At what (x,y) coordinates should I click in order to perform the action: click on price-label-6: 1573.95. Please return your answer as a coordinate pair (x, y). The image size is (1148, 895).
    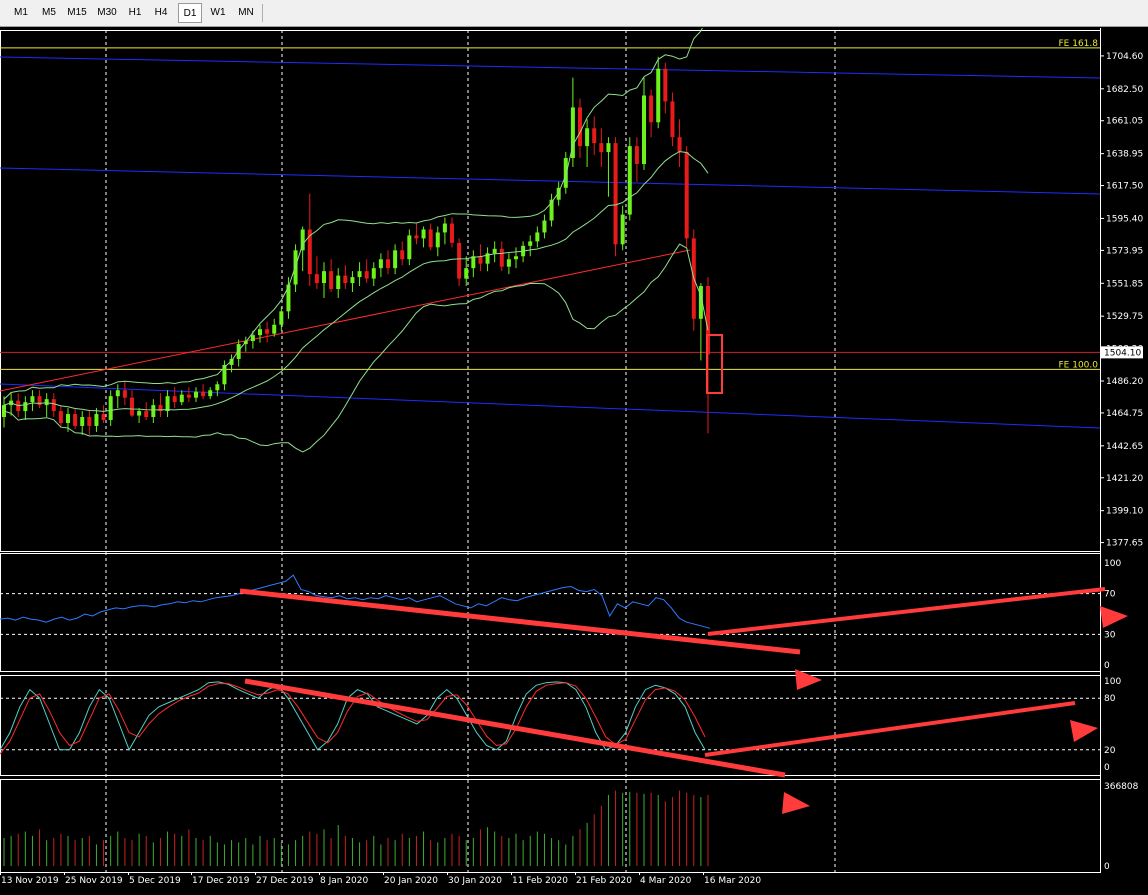
    Looking at the image, I should click on (1124, 251).